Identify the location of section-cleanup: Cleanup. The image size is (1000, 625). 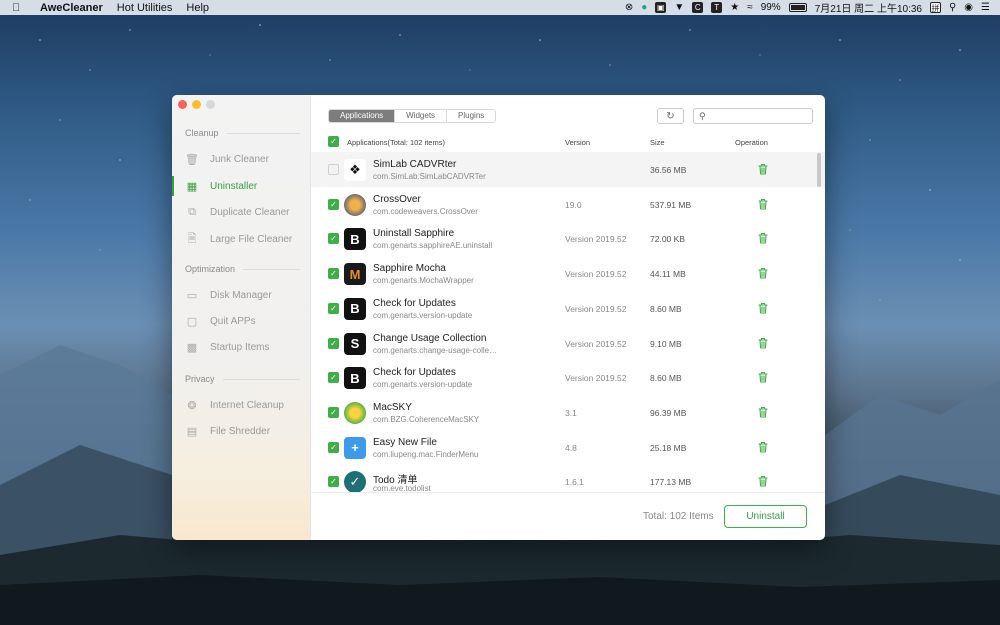
(242, 133).